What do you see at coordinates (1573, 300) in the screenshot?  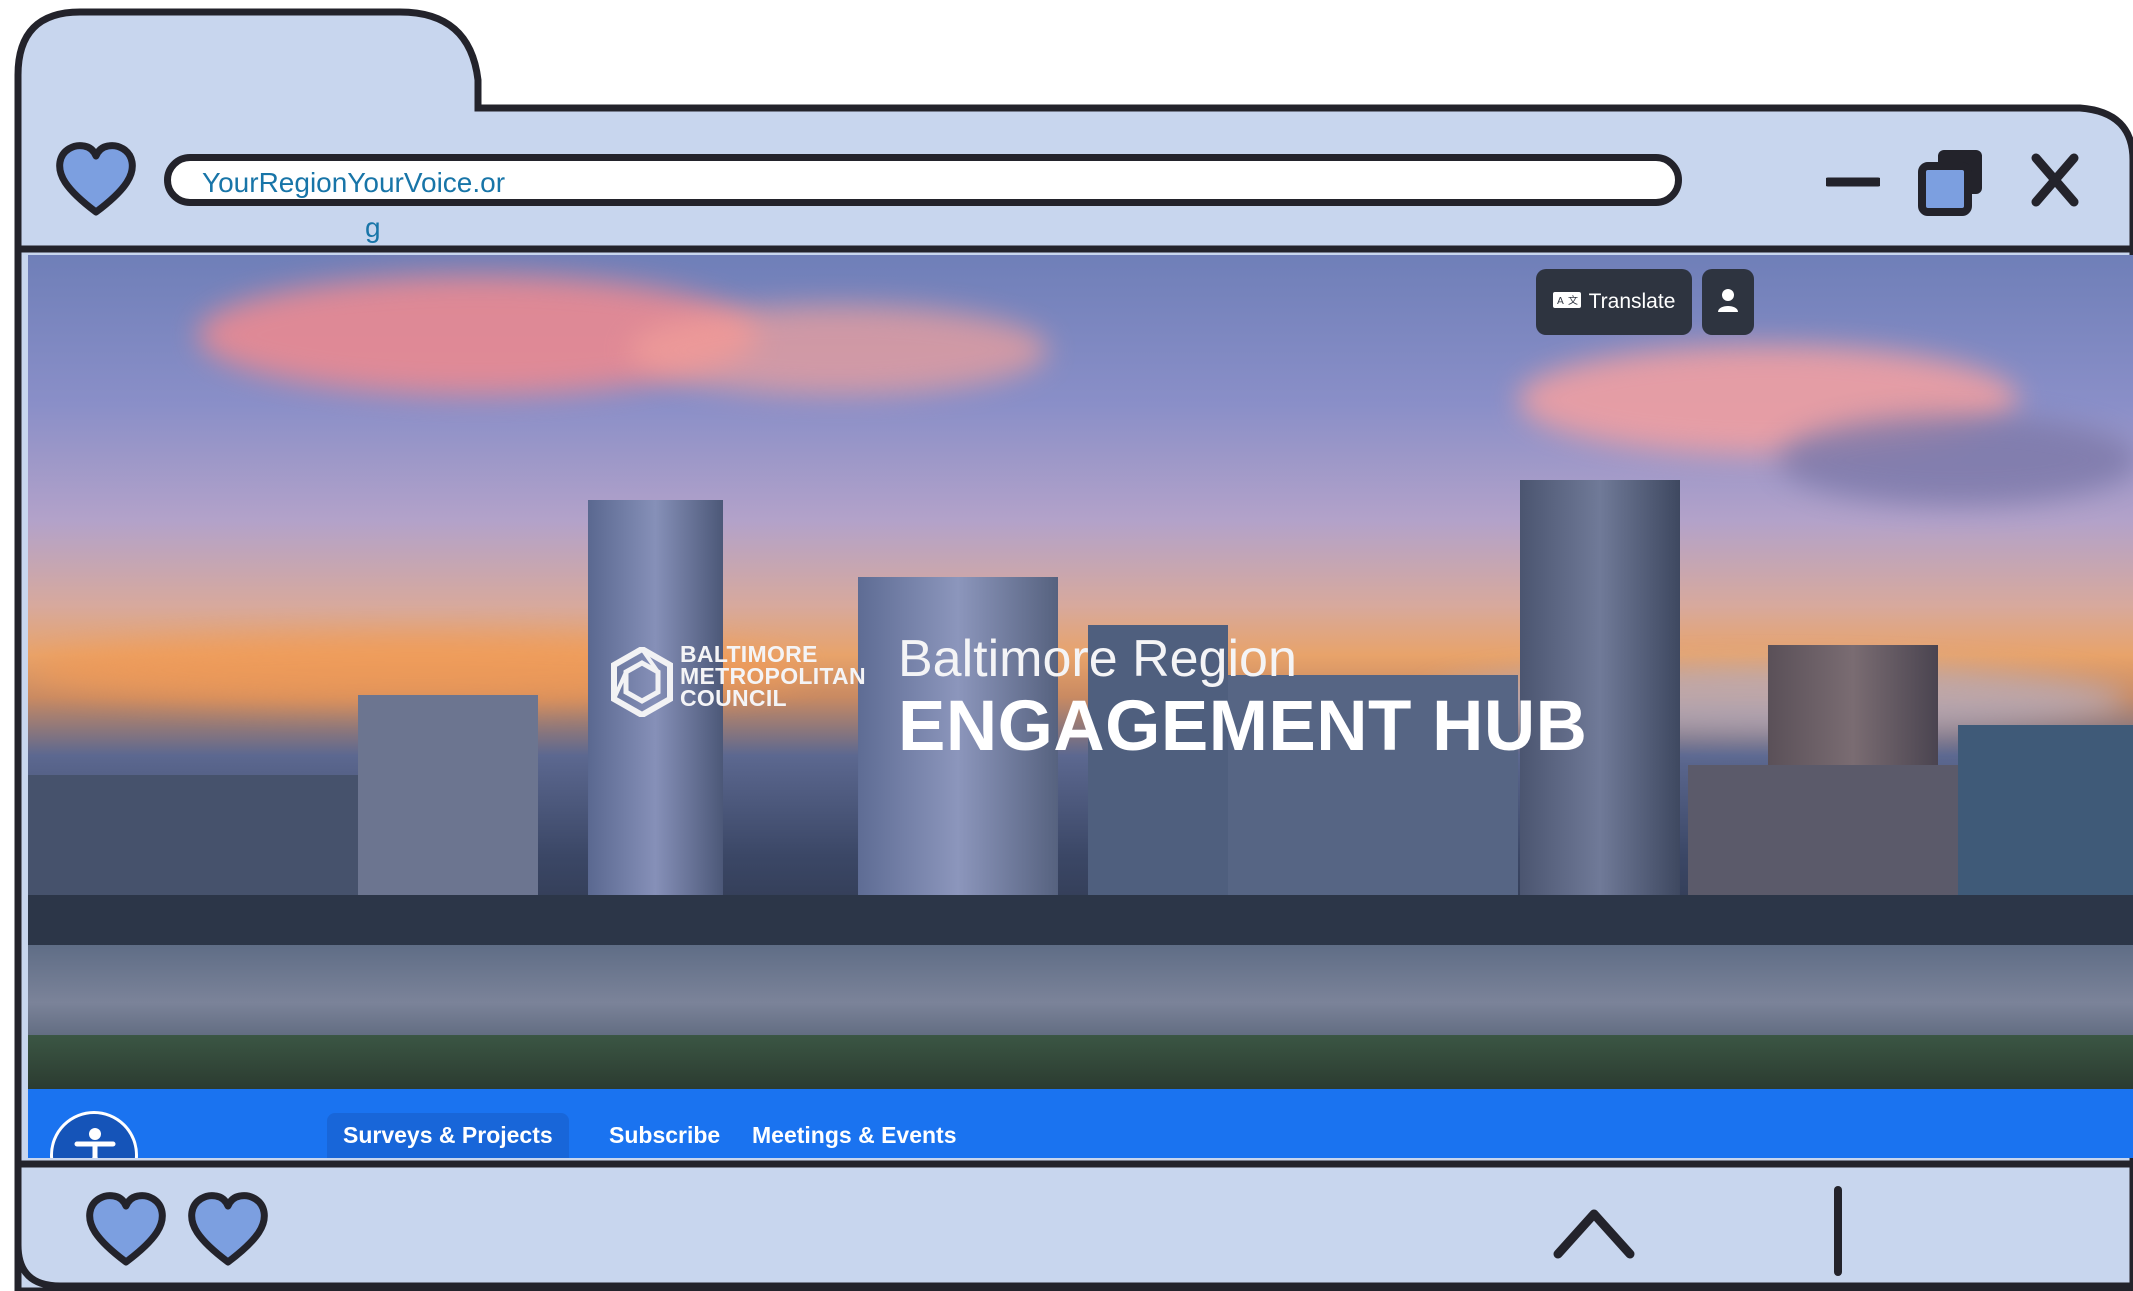 I see `svg-text: 文` at bounding box center [1573, 300].